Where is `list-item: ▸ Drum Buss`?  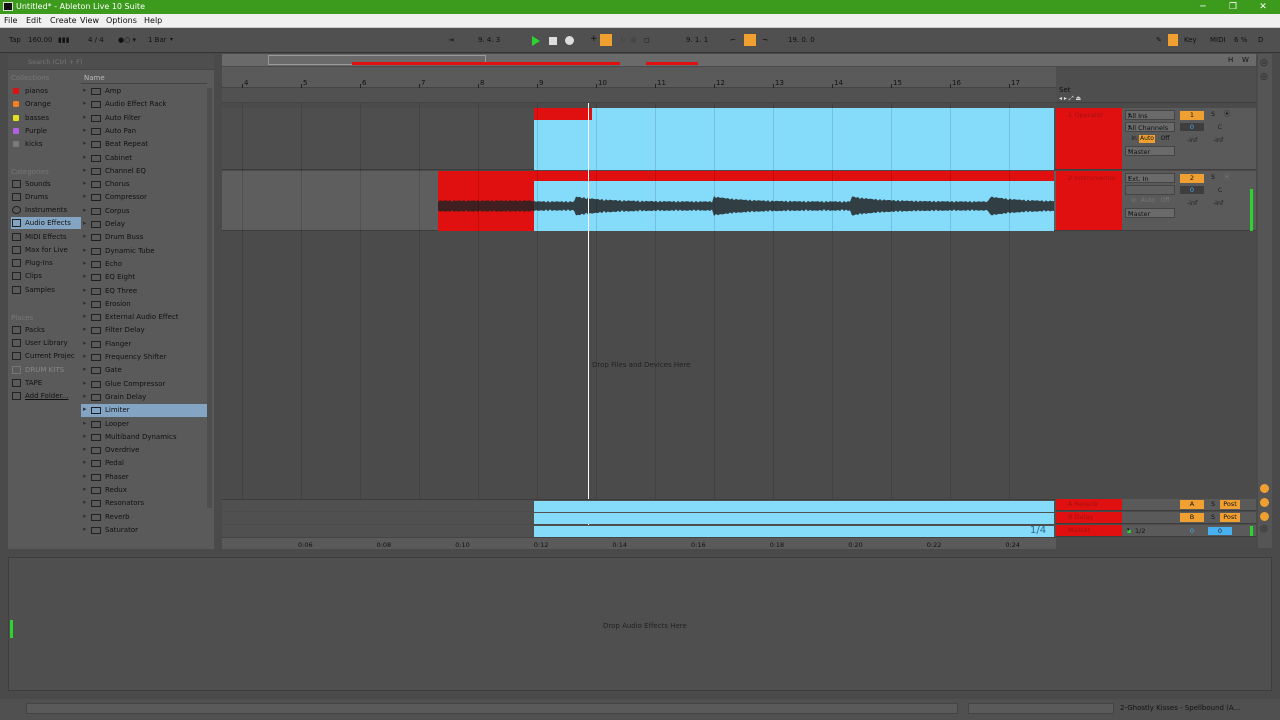 list-item: ▸ Drum Buss is located at coordinates (144, 237).